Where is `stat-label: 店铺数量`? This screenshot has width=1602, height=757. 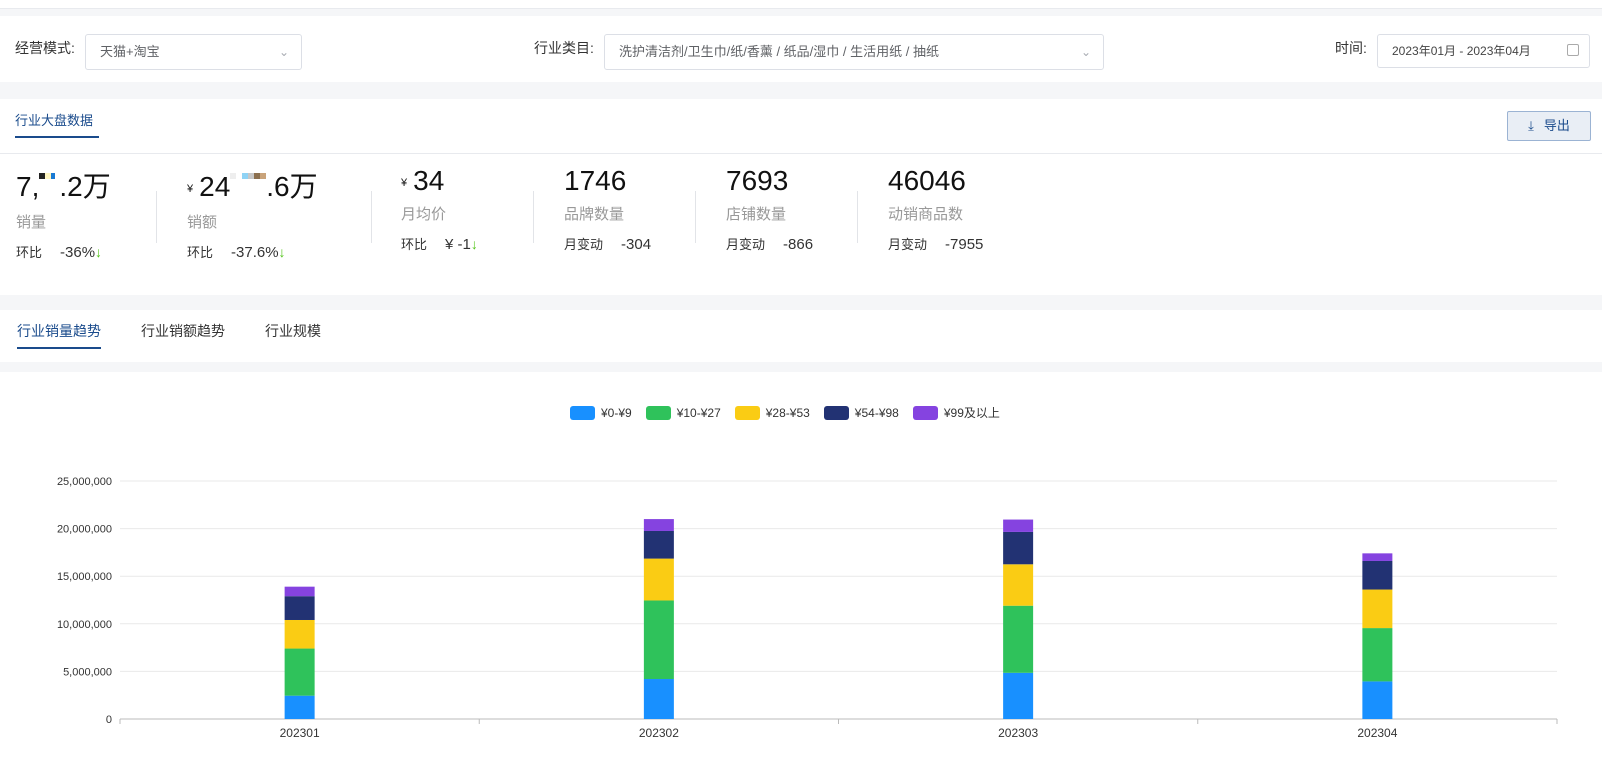 stat-label: 店铺数量 is located at coordinates (756, 214).